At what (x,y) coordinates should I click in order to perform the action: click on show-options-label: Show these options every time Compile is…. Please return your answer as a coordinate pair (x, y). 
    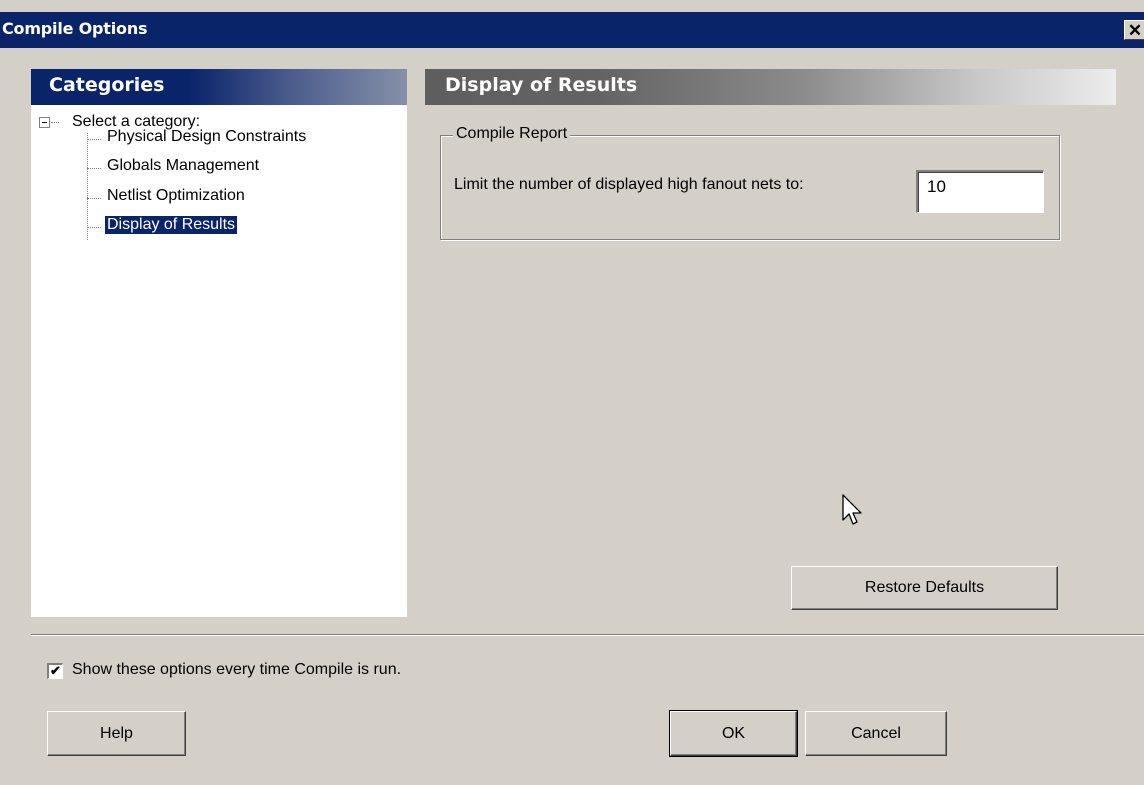
    Looking at the image, I should click on (236, 670).